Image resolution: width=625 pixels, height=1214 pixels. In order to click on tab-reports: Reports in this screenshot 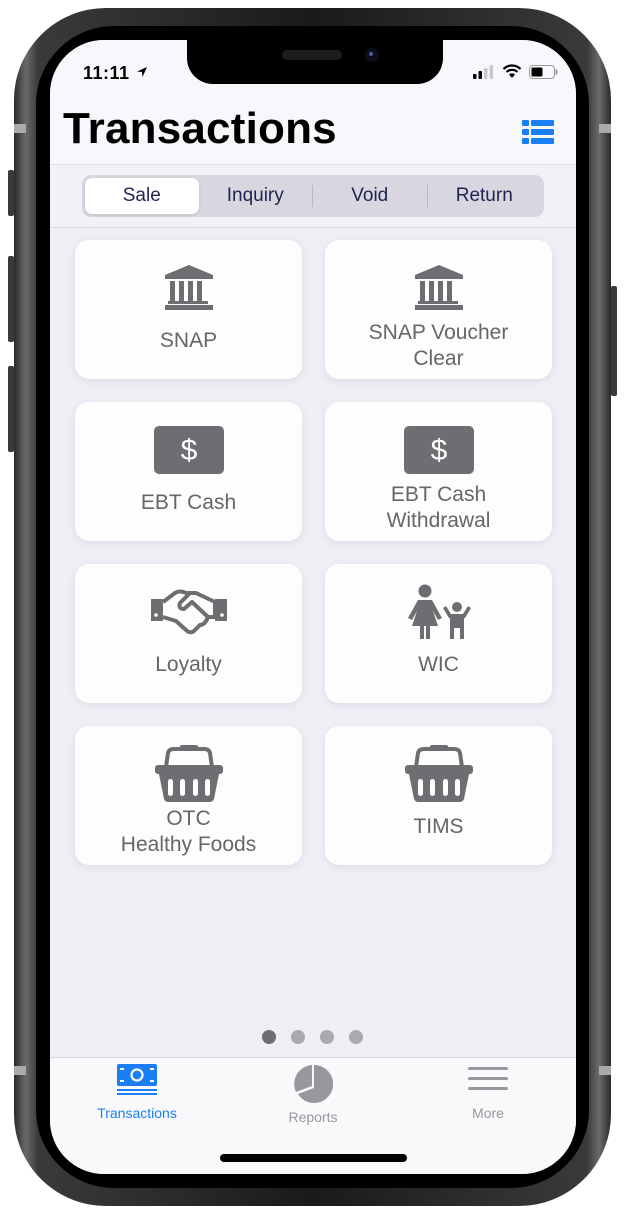, I will do `click(313, 1094)`.